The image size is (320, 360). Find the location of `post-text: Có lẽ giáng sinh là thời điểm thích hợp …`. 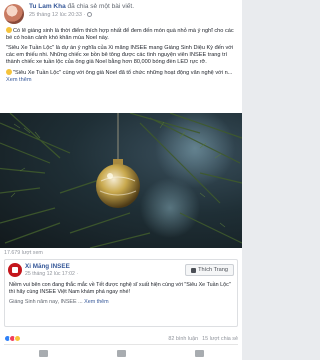

post-text: Có lẽ giáng sinh là thời điểm thích hợp … is located at coordinates (121, 57).